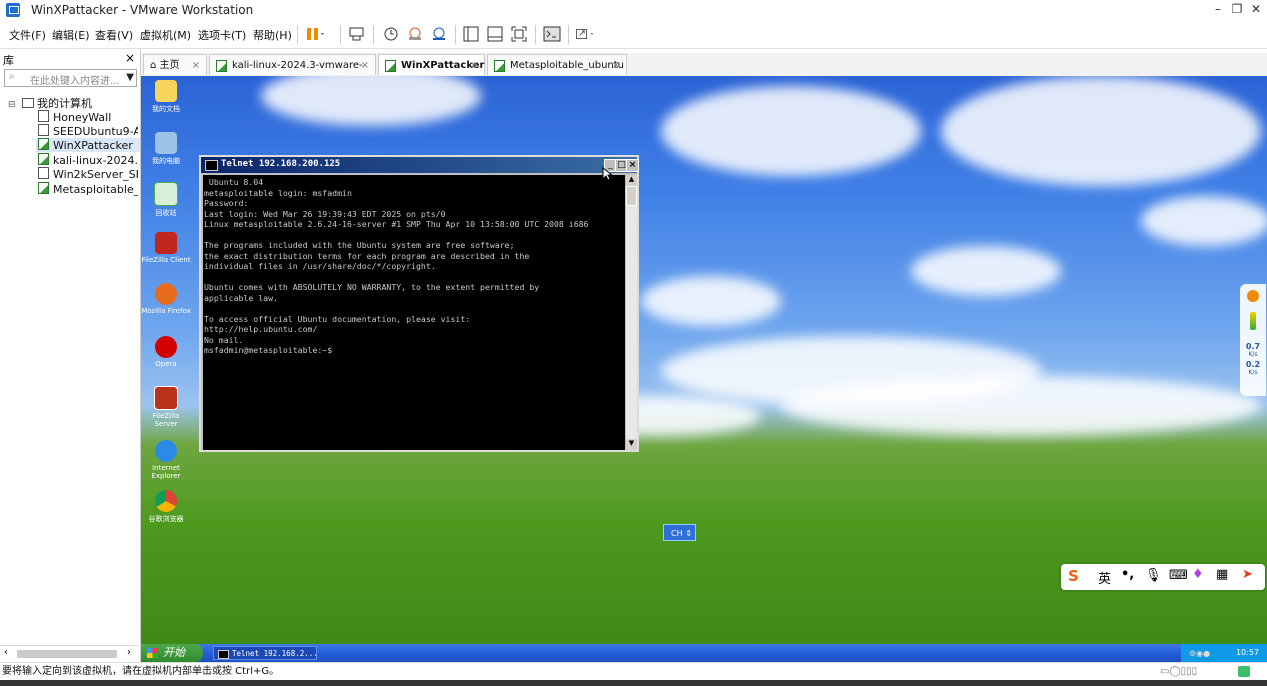  I want to click on library-horizontal-scrollbar: ‹ ›, so click(70, 653).